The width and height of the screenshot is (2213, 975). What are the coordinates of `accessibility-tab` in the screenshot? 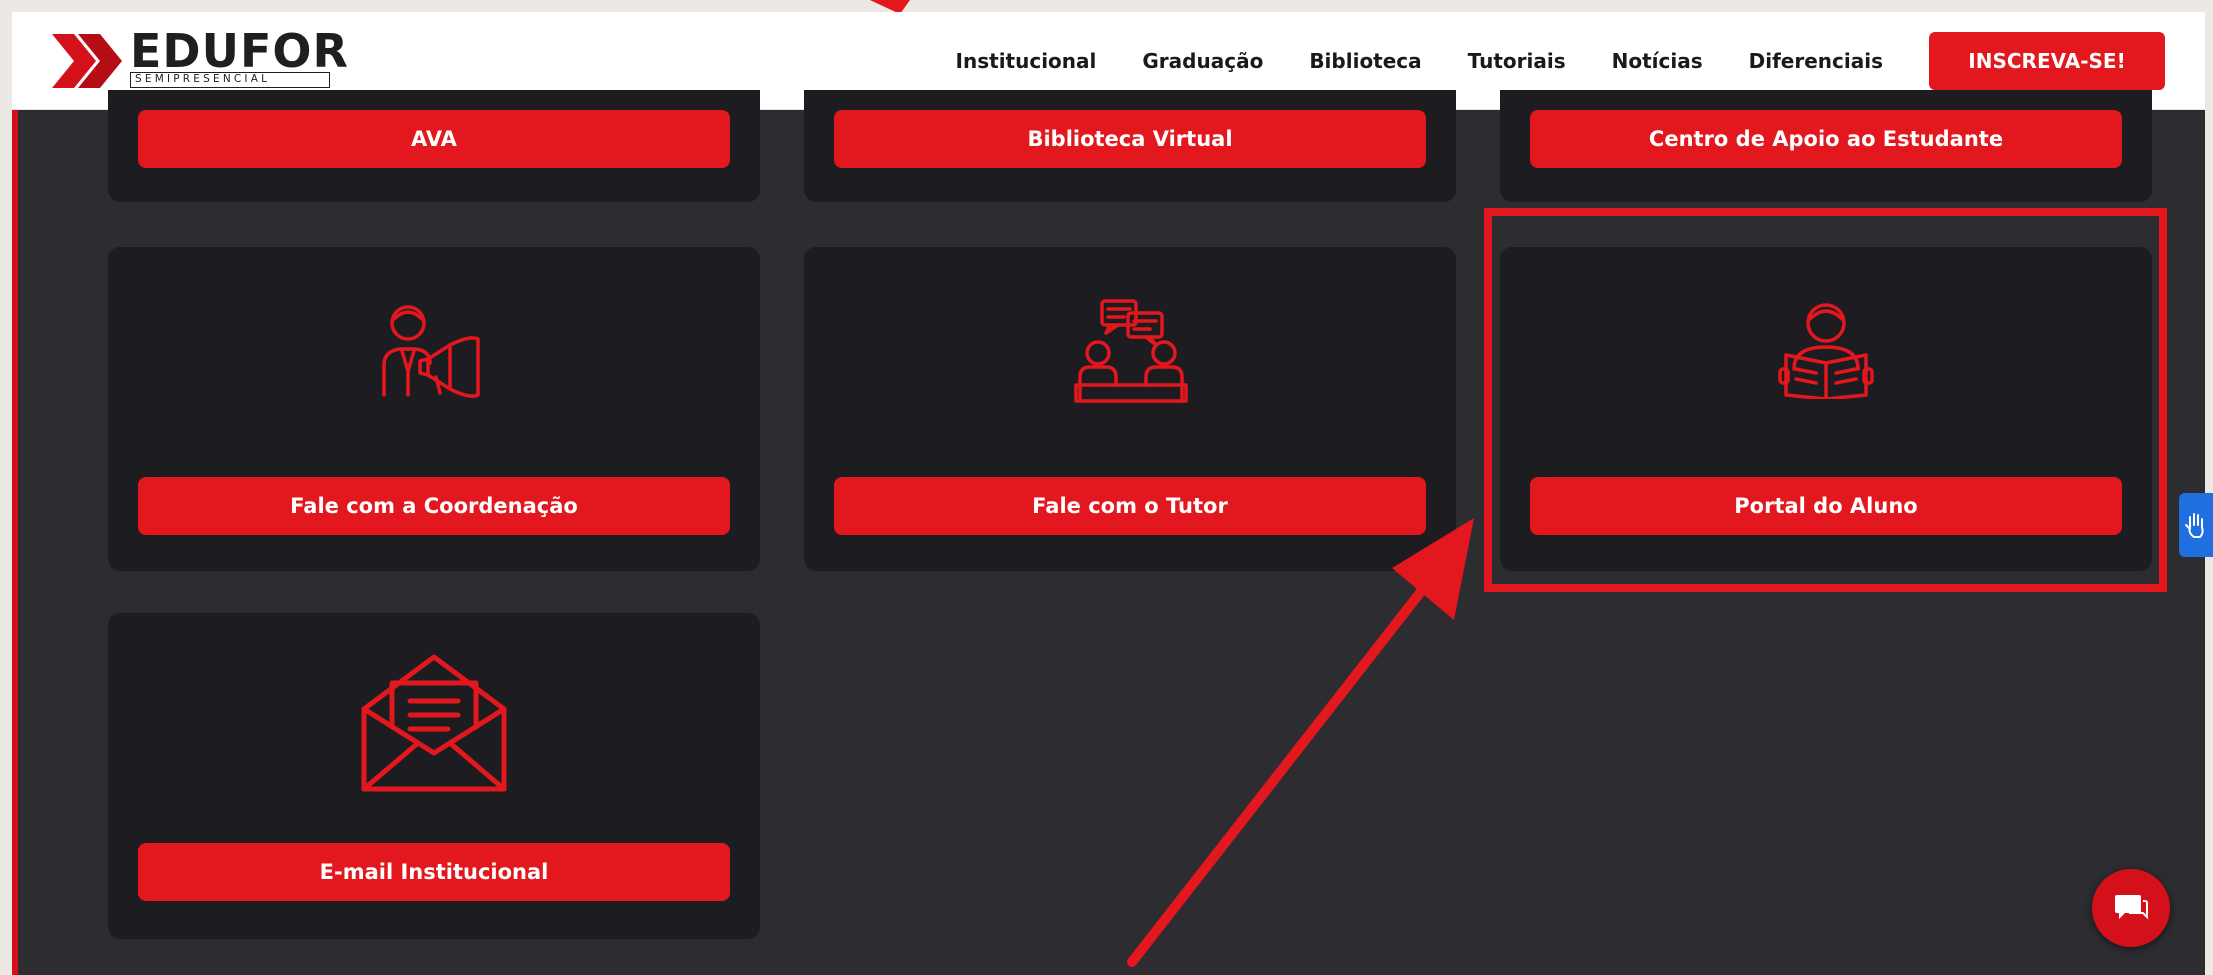 It's located at (2196, 525).